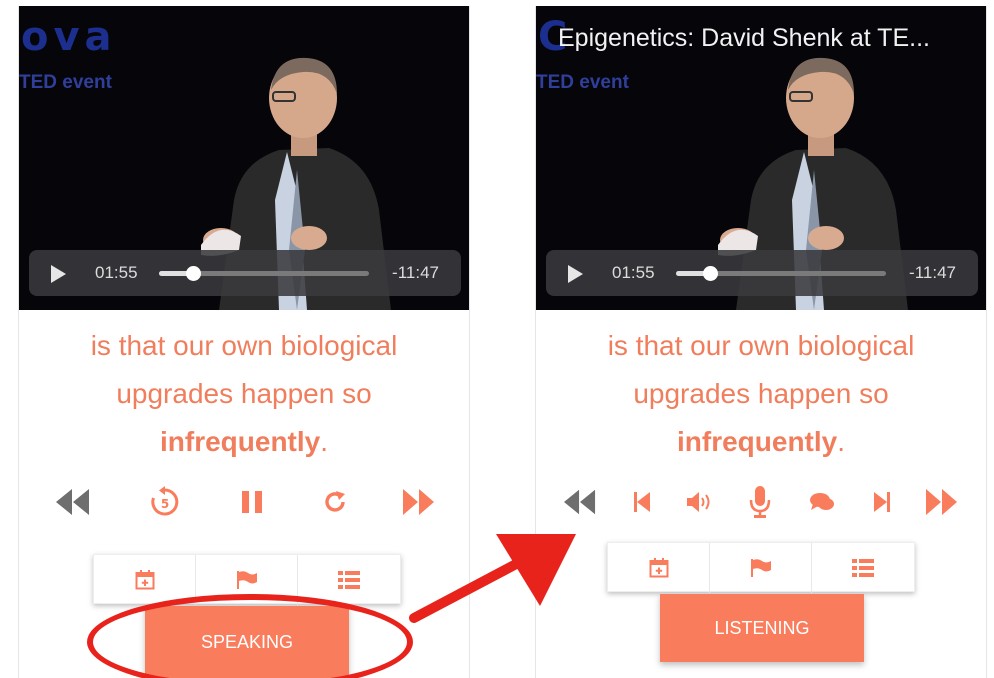 The image size is (994, 678). I want to click on chat-button, so click(822, 502).